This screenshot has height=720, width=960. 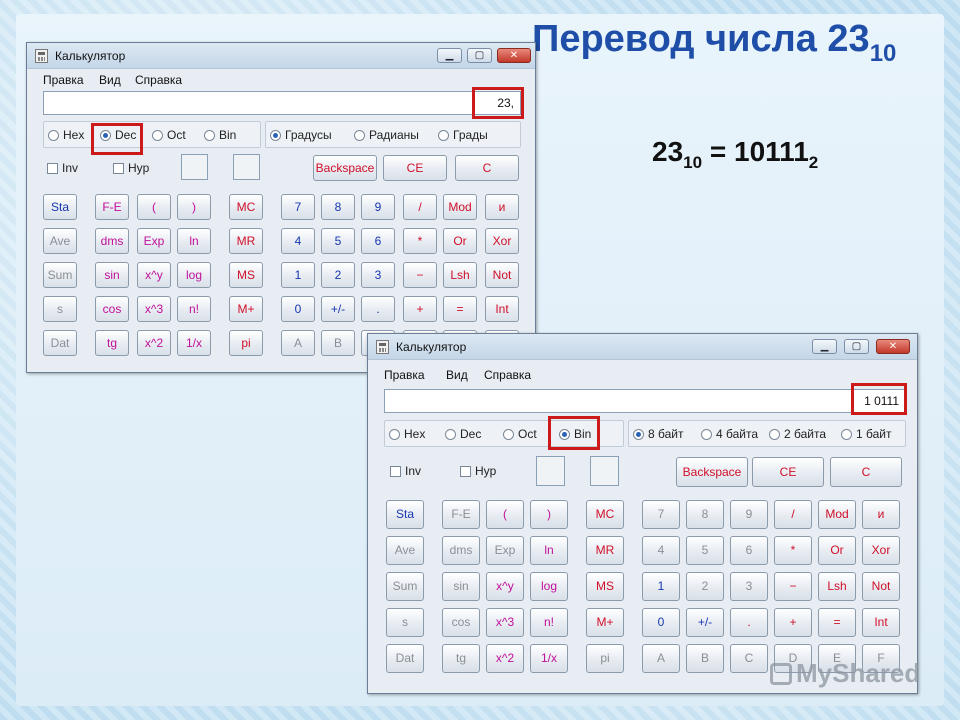 I want to click on calc1-key-r3-c10: Lsh, so click(x=460, y=275).